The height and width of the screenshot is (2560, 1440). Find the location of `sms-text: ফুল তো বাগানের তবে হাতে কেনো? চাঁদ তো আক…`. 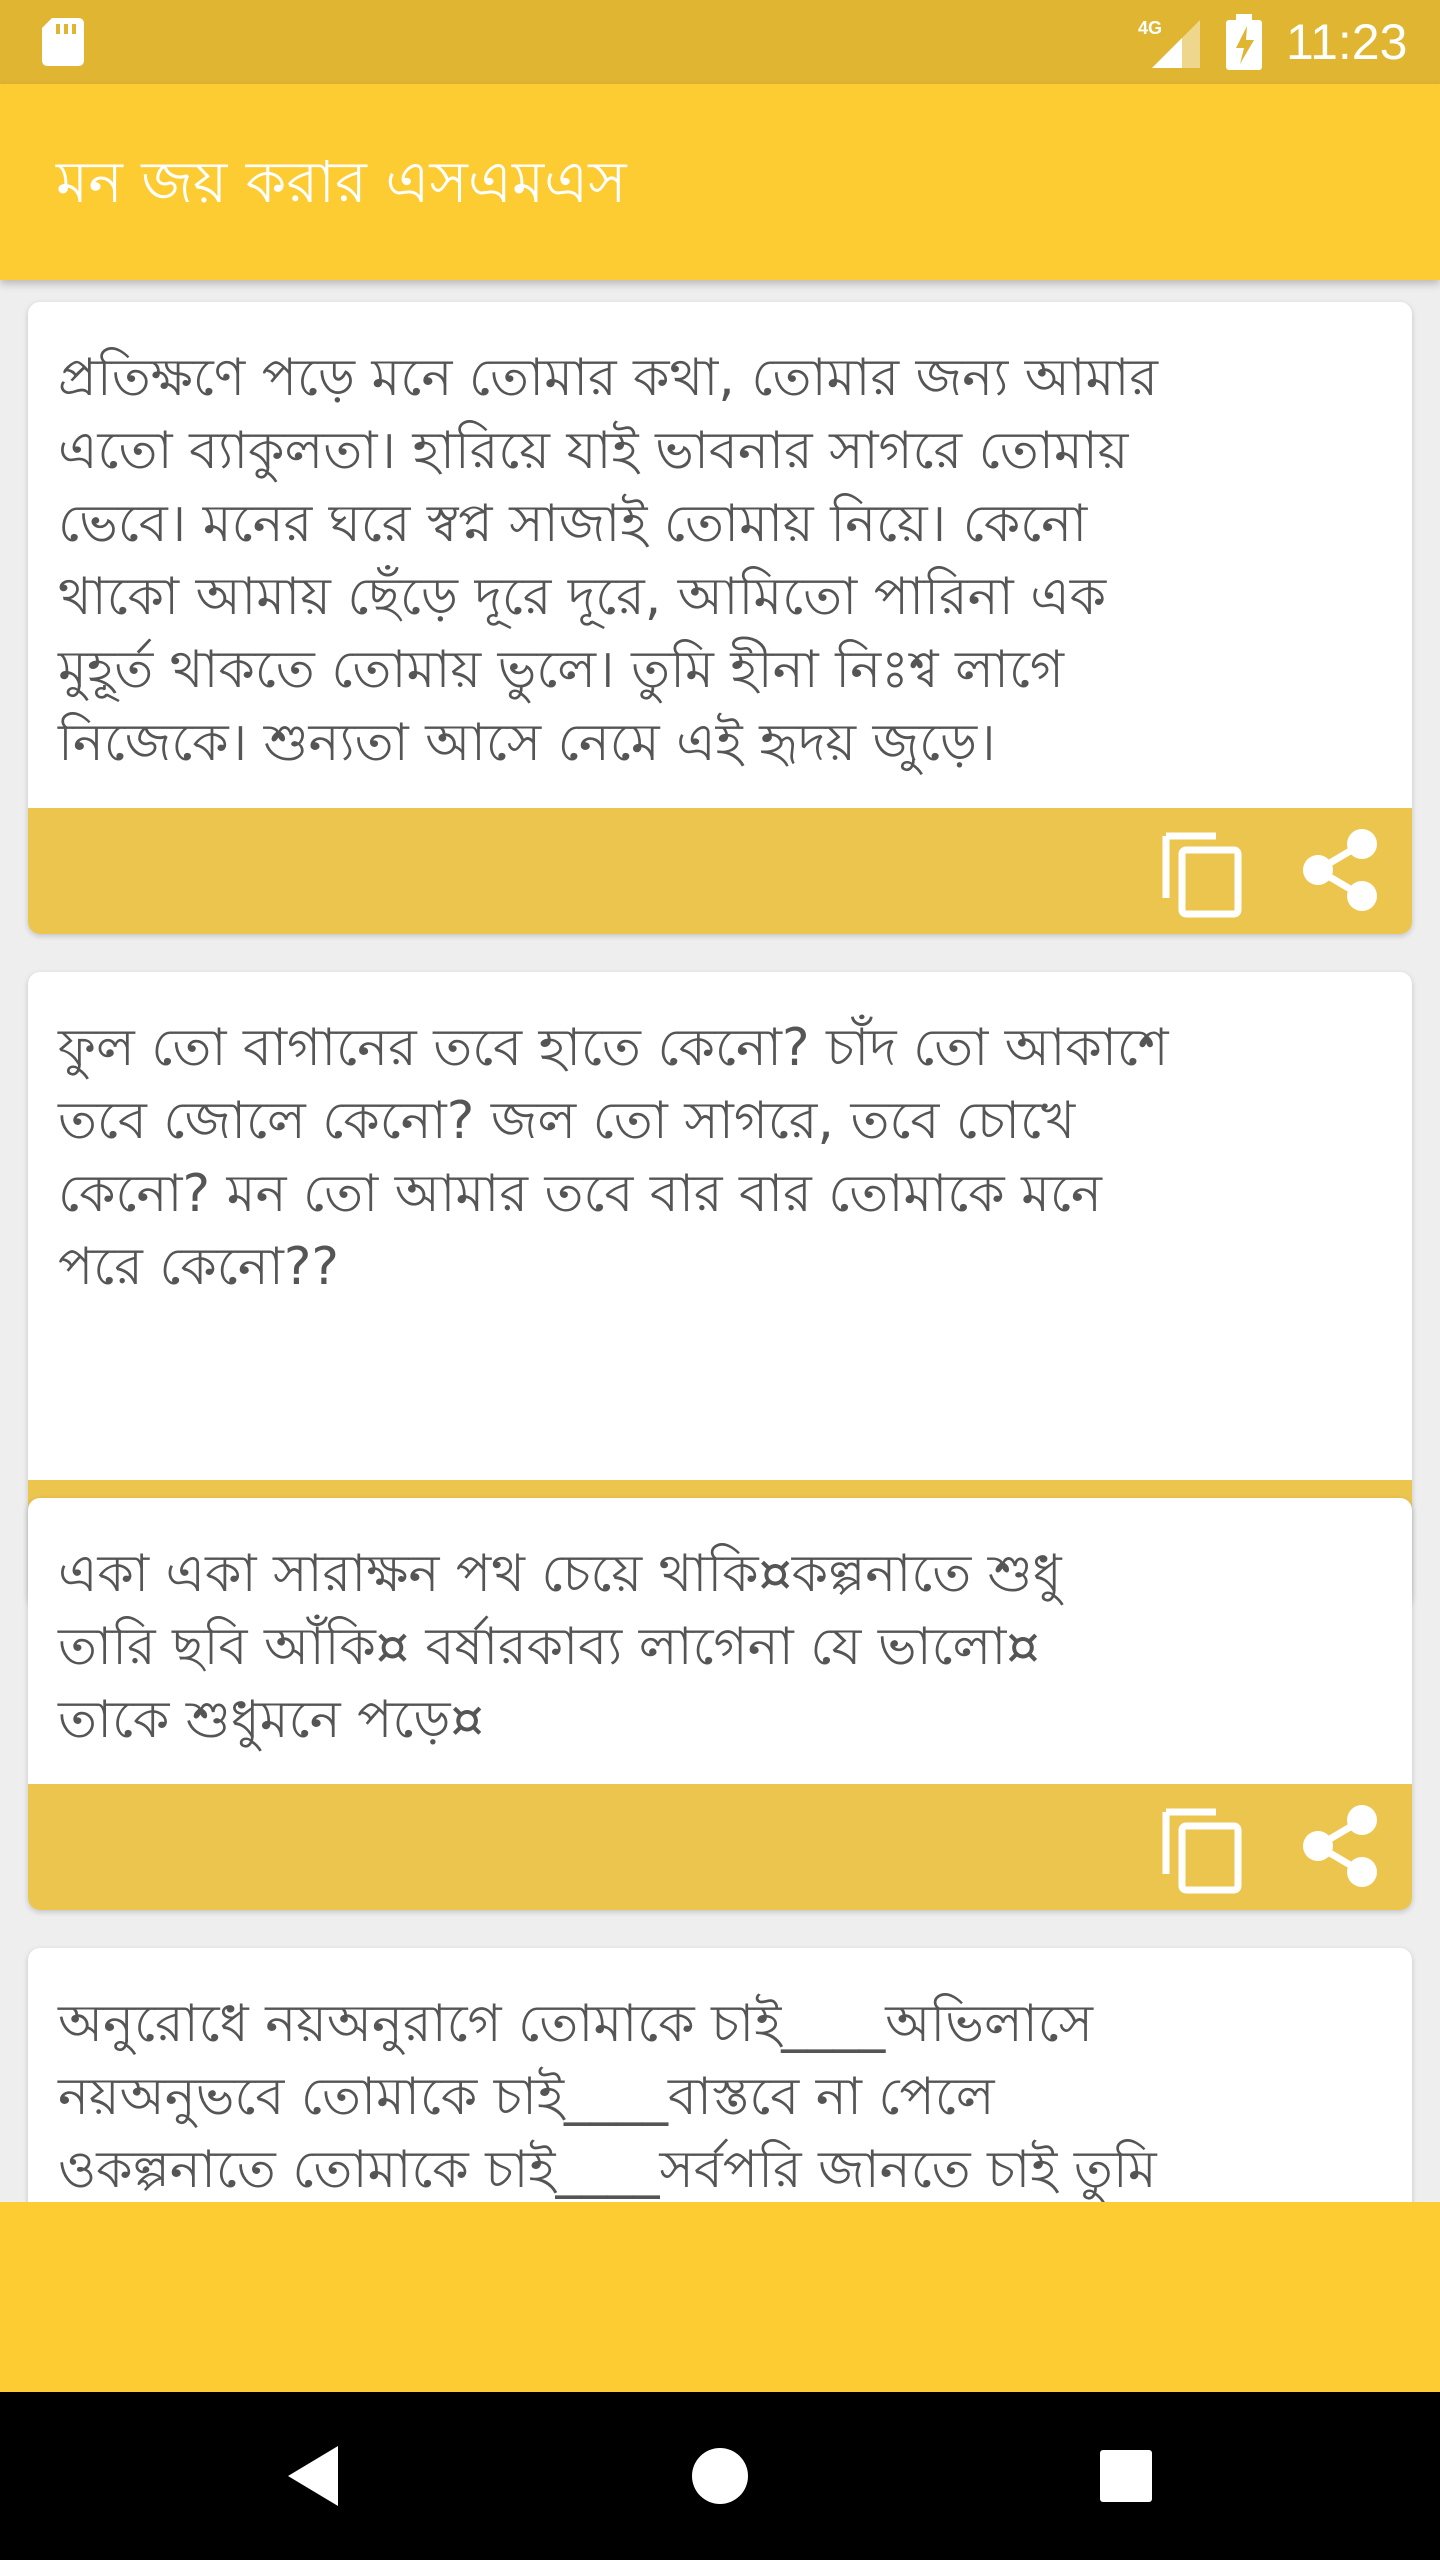

sms-text: ফুল তো বাগানের তবে হাতে কেনো? চাঁদ তো আক… is located at coordinates (613, 1157).